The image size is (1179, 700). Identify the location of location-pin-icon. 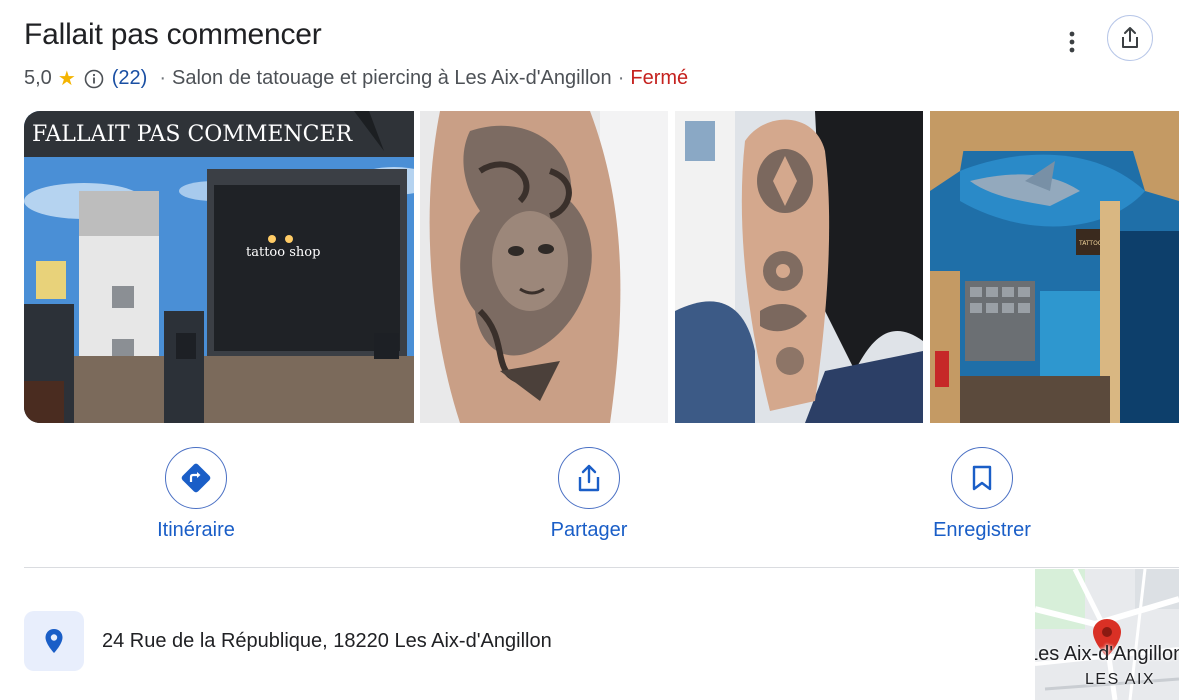
(54, 641).